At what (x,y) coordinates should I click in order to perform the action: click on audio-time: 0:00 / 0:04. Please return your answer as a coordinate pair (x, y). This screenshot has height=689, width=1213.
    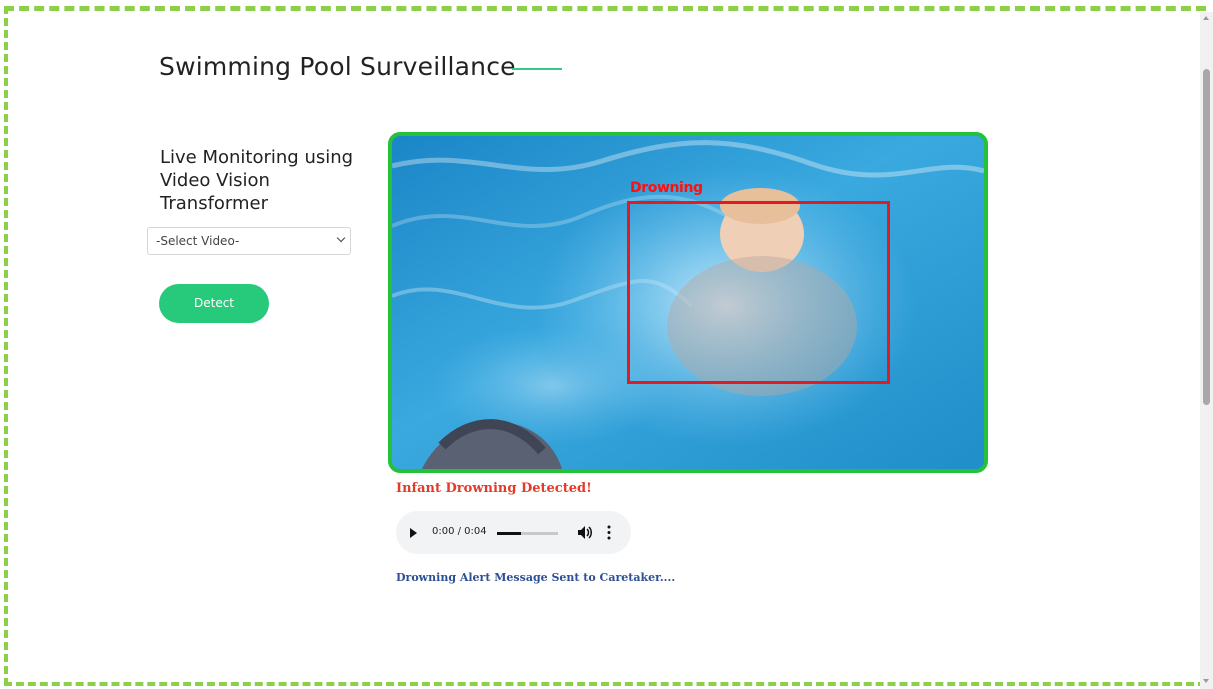
    Looking at the image, I should click on (459, 531).